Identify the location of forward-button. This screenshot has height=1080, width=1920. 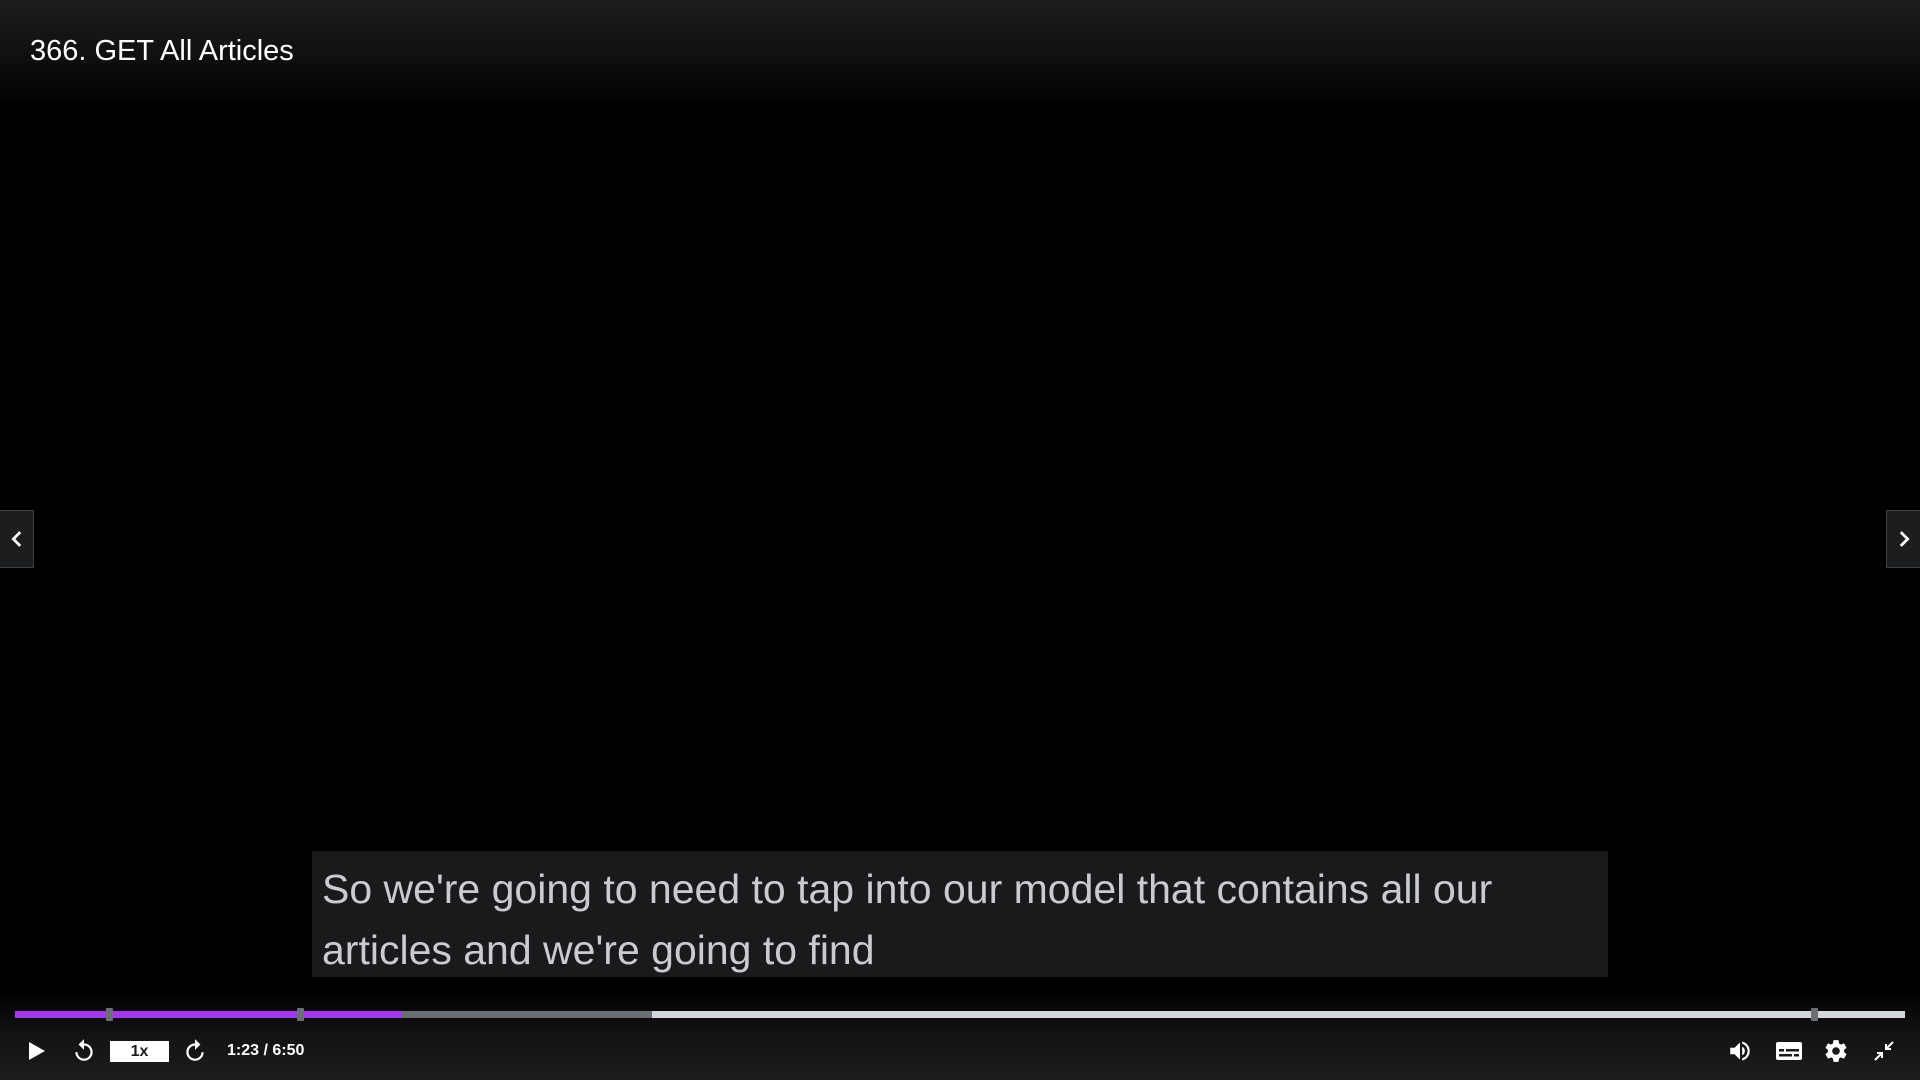
(195, 1051).